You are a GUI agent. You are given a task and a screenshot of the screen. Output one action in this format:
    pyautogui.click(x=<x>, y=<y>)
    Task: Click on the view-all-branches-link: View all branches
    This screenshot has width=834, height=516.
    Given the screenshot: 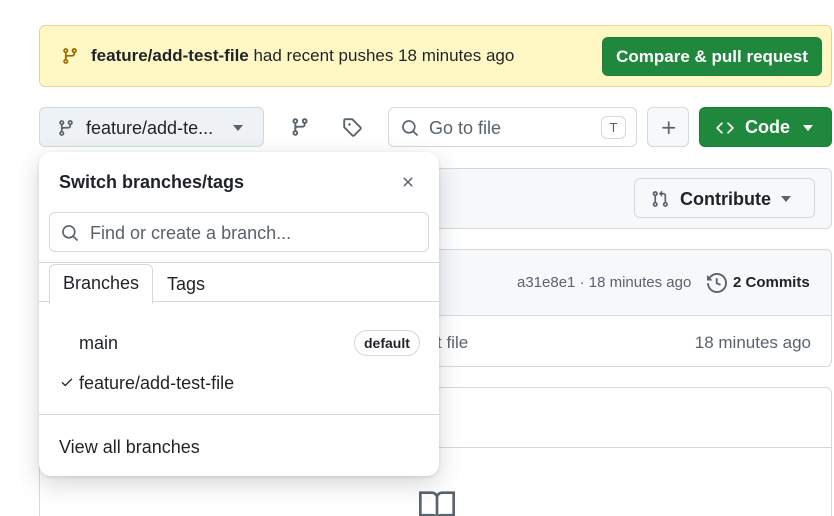 What is the action you would take?
    pyautogui.click(x=129, y=447)
    